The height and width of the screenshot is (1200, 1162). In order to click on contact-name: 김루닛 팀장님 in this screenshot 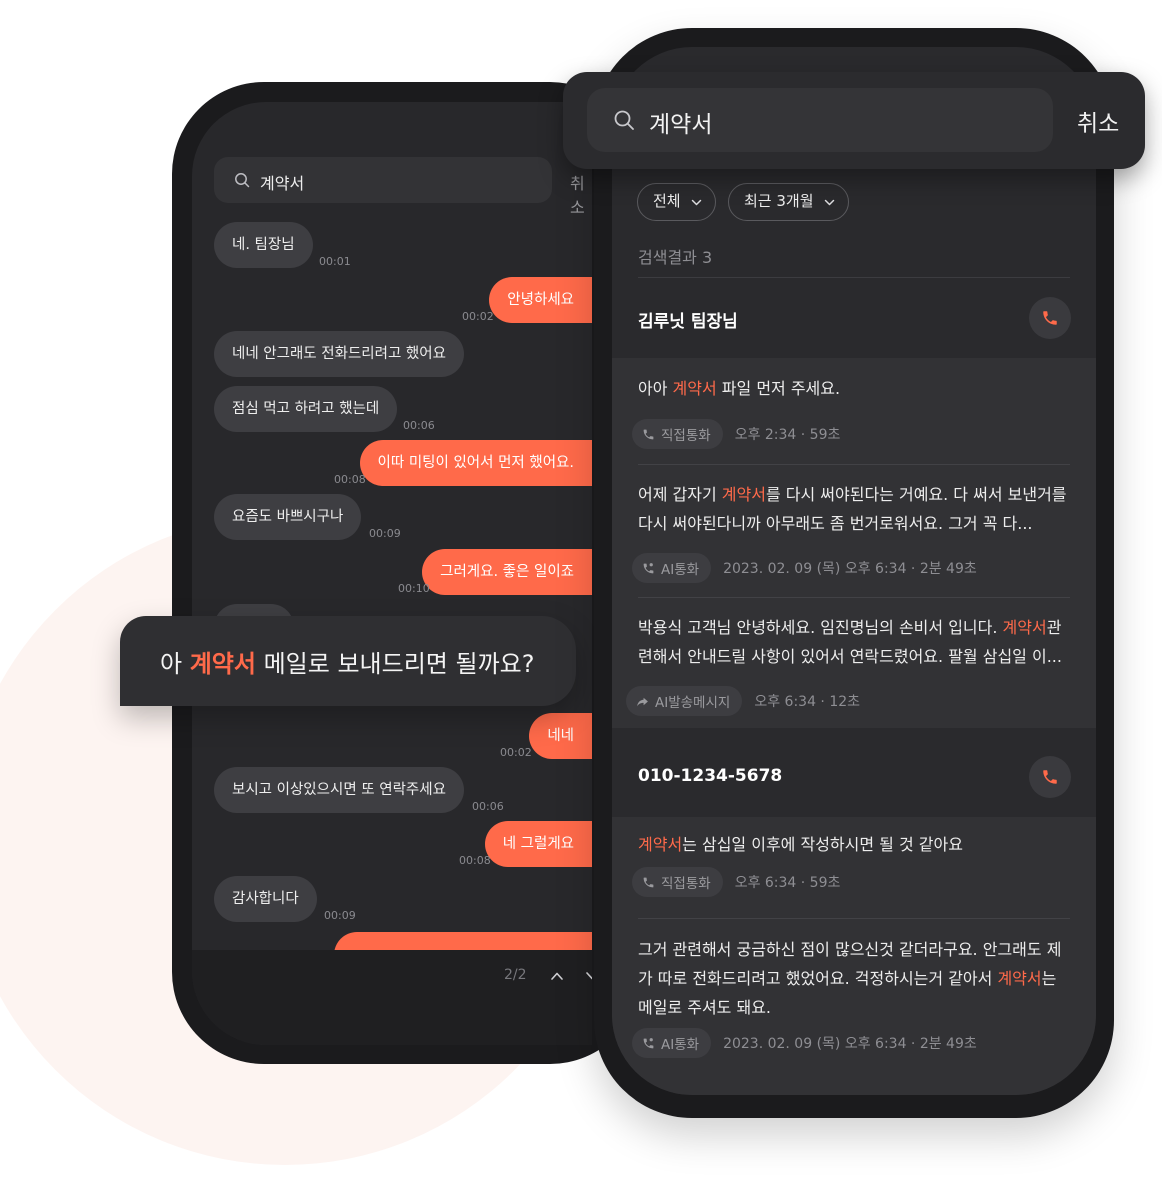, I will do `click(688, 322)`.